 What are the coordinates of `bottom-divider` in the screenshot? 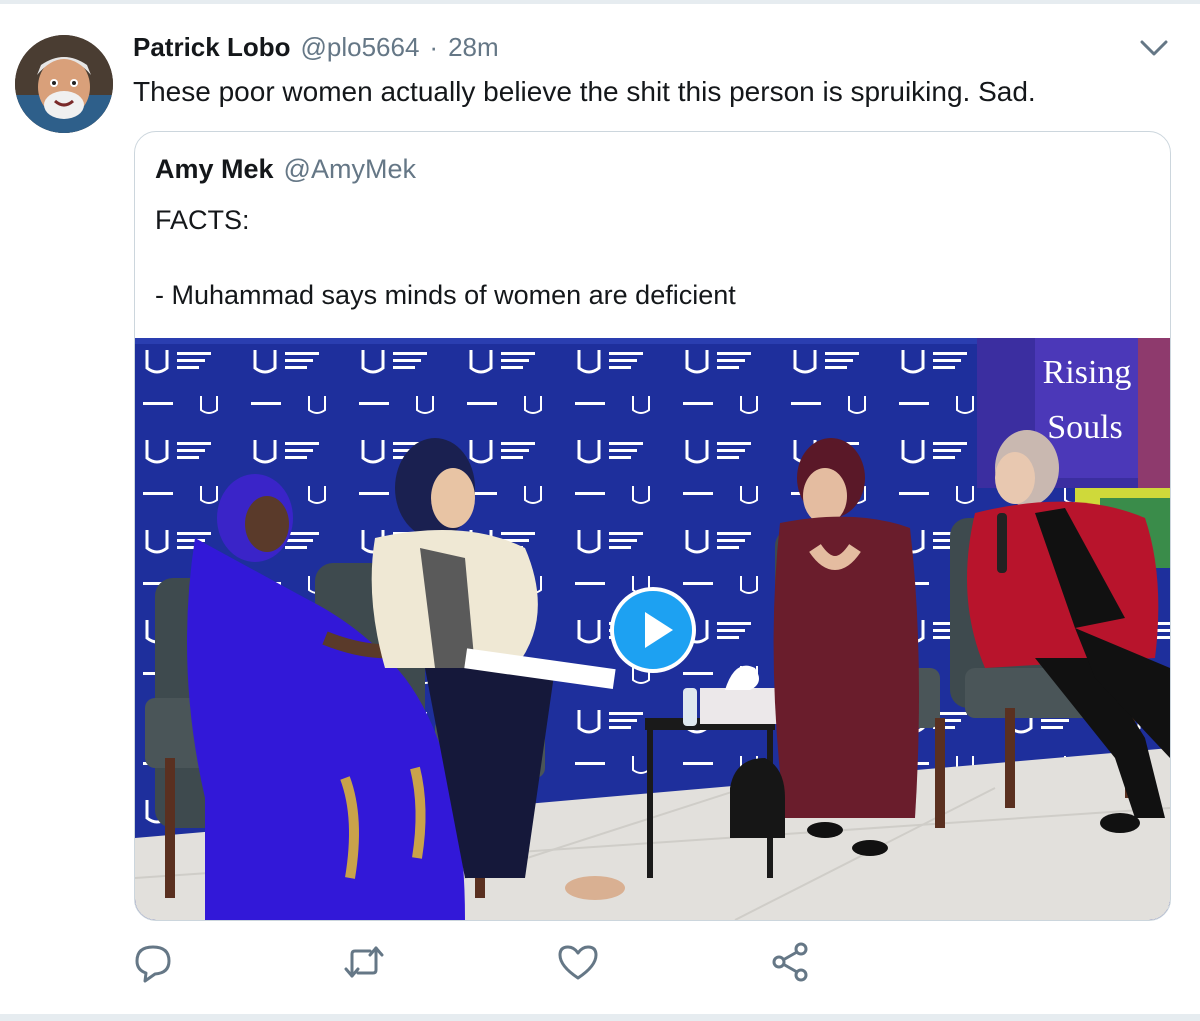 It's located at (600, 1017).